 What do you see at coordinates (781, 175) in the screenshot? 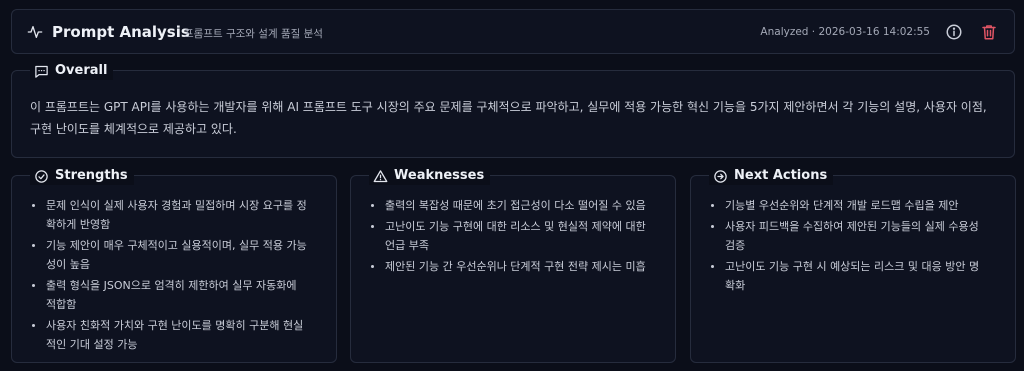
I see `next-actions-label: Next Actions` at bounding box center [781, 175].